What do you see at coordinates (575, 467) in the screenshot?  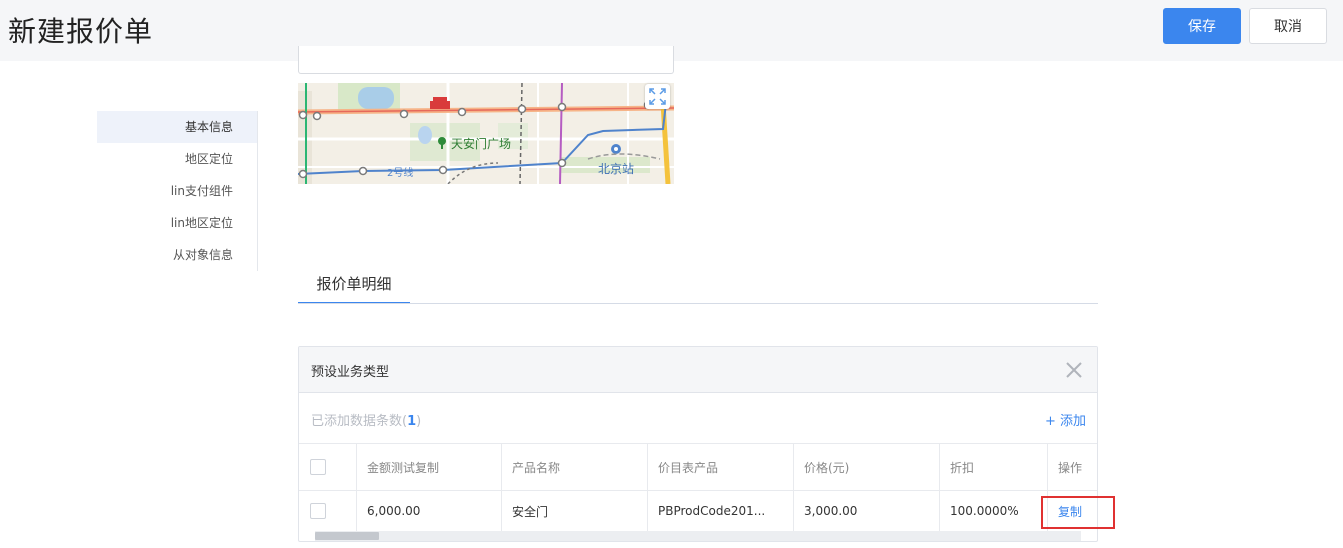 I see `column-header-product-name: 产品名称` at bounding box center [575, 467].